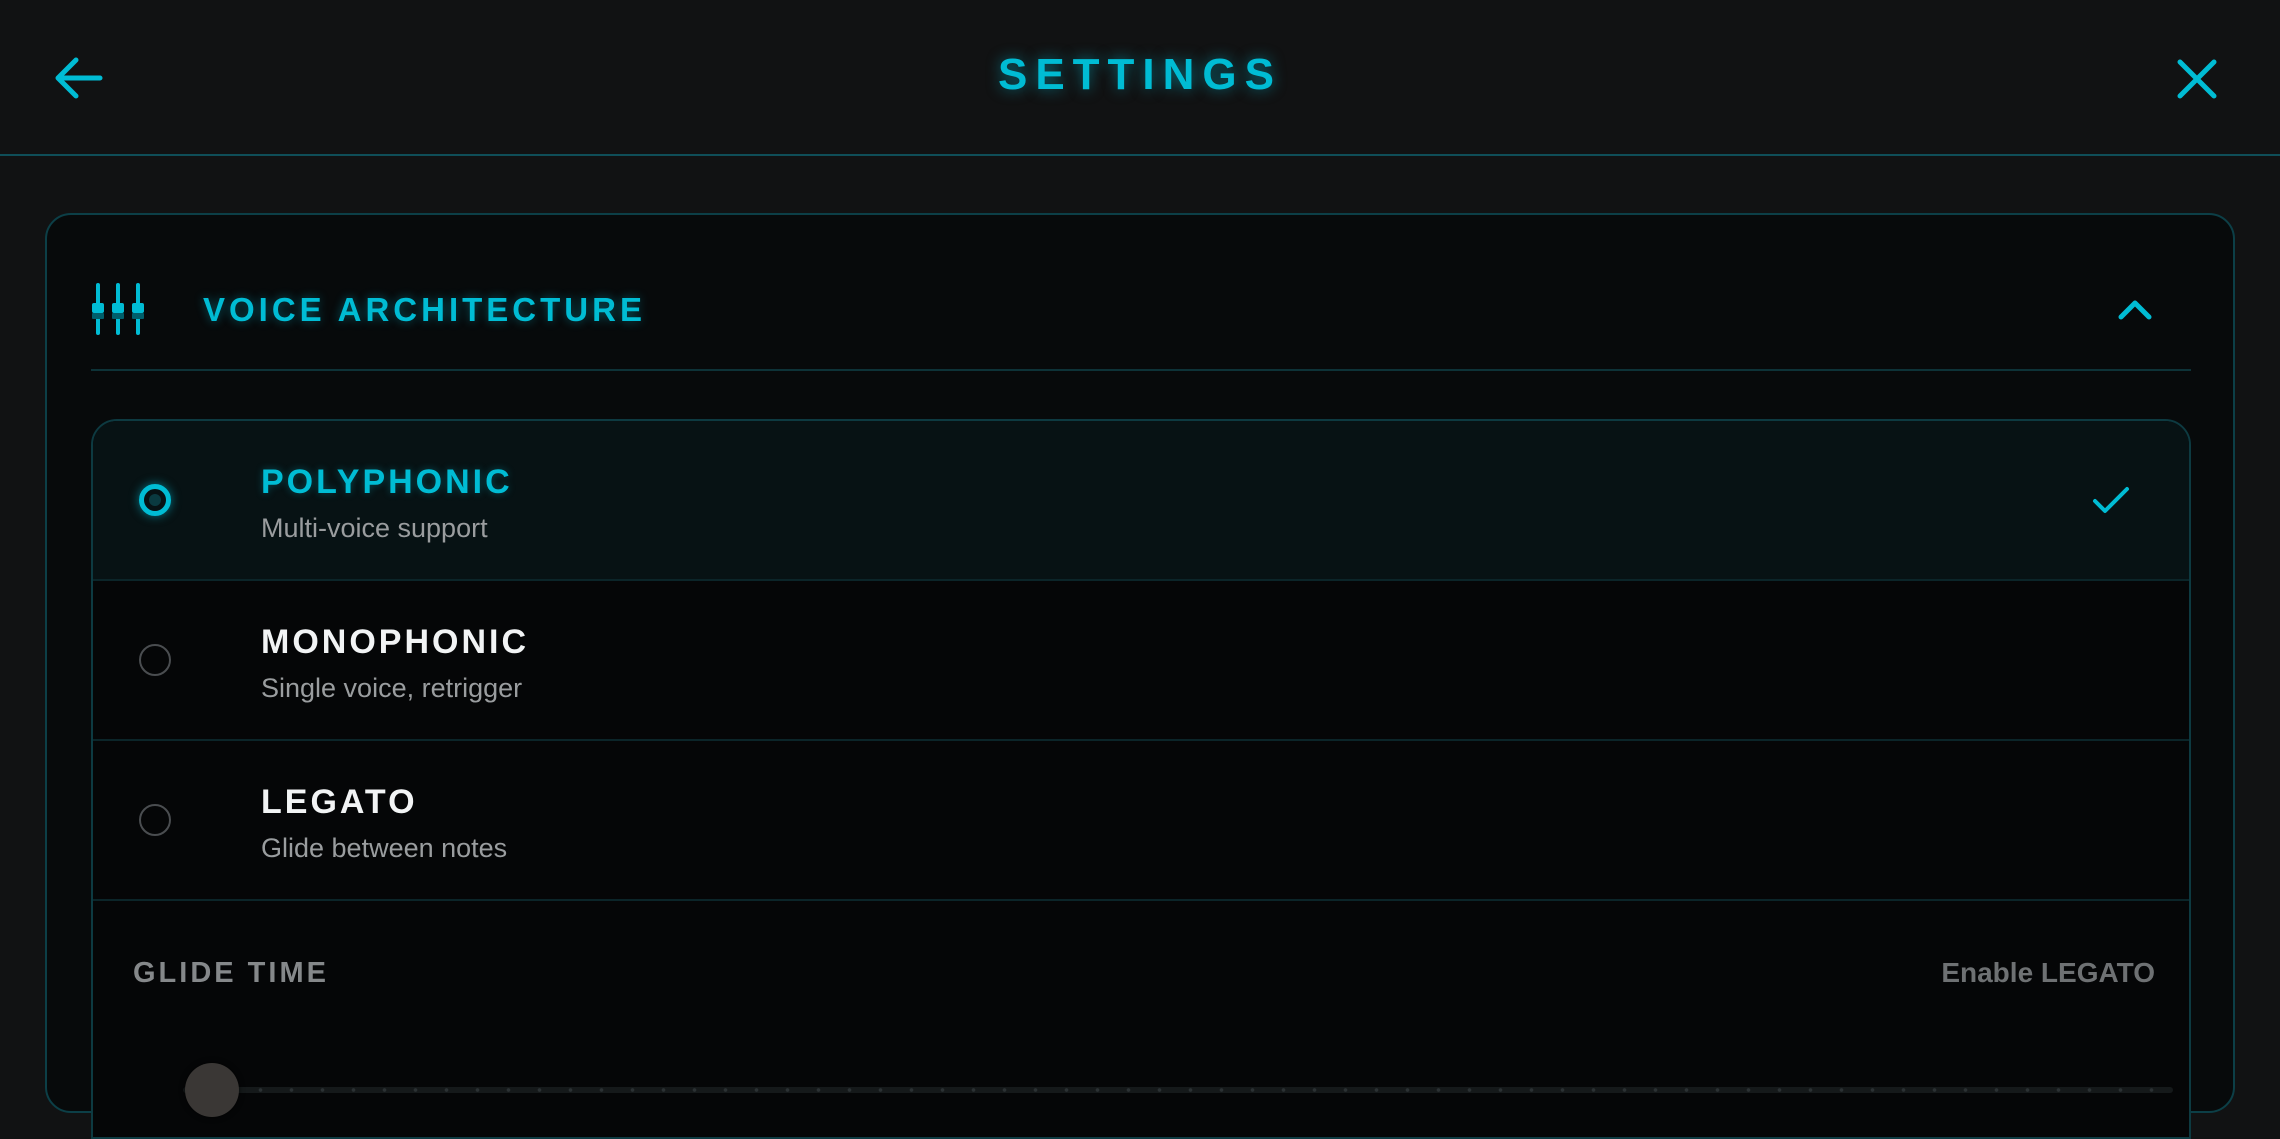 The width and height of the screenshot is (2280, 1139). Describe the element at coordinates (2135, 310) in the screenshot. I see `chevron-up-icon` at that location.